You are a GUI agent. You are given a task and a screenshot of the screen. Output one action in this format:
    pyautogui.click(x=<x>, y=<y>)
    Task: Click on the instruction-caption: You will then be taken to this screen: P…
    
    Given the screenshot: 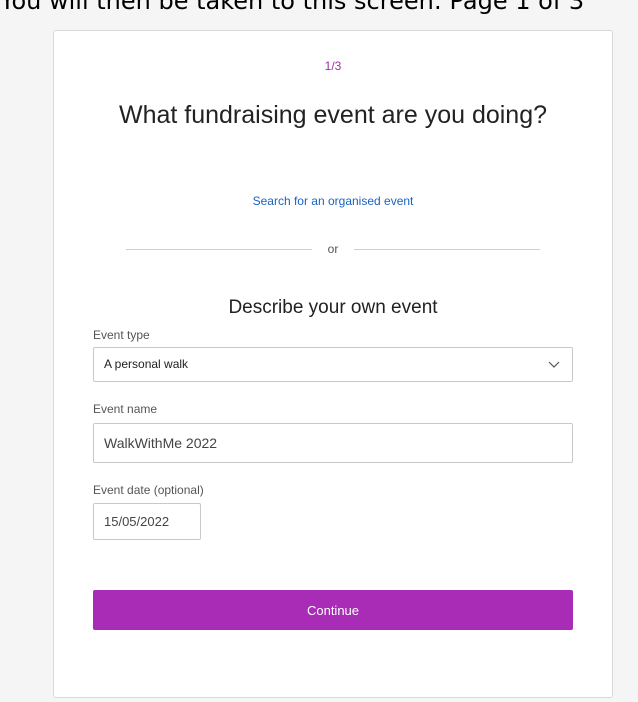 What is the action you would take?
    pyautogui.click(x=292, y=7)
    